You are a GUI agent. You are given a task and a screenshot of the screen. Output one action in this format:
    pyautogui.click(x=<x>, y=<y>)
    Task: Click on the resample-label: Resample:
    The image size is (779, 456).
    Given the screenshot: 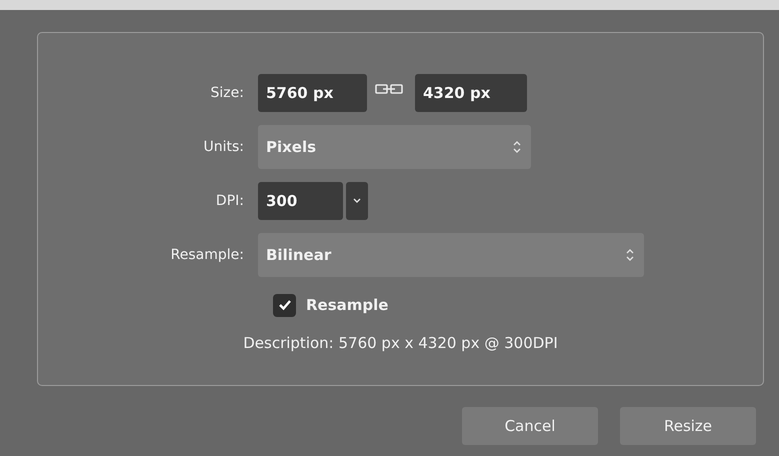 What is the action you would take?
    pyautogui.click(x=207, y=255)
    